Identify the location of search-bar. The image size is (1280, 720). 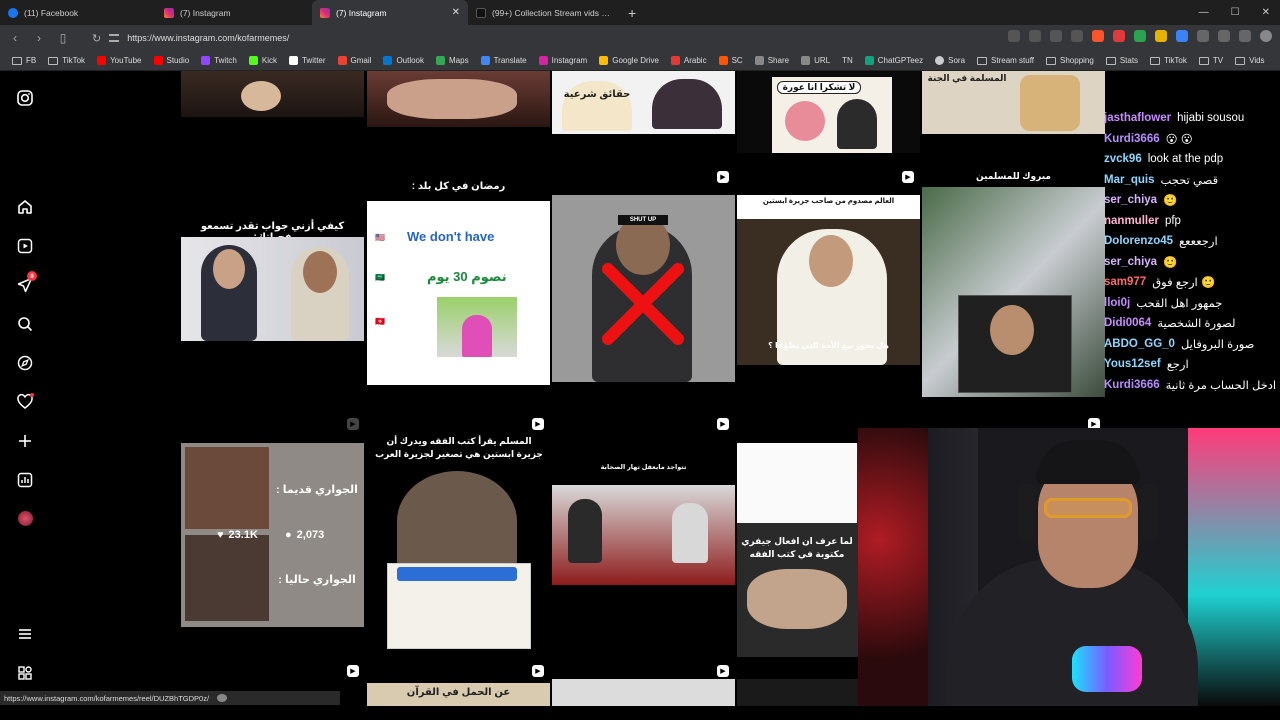
(457, 574).